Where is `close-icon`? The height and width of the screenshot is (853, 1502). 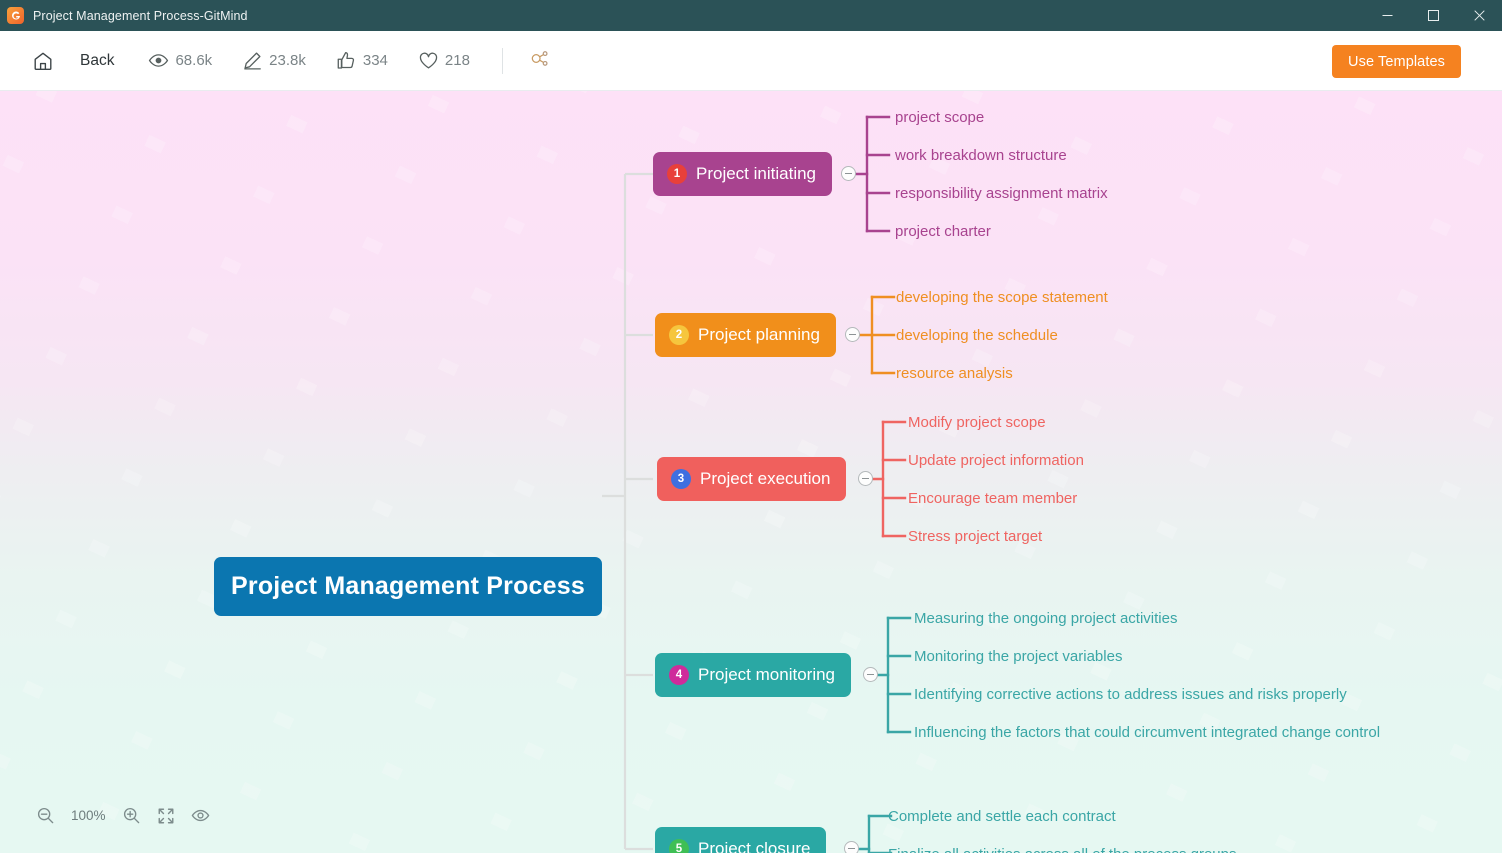
close-icon is located at coordinates (1479, 15).